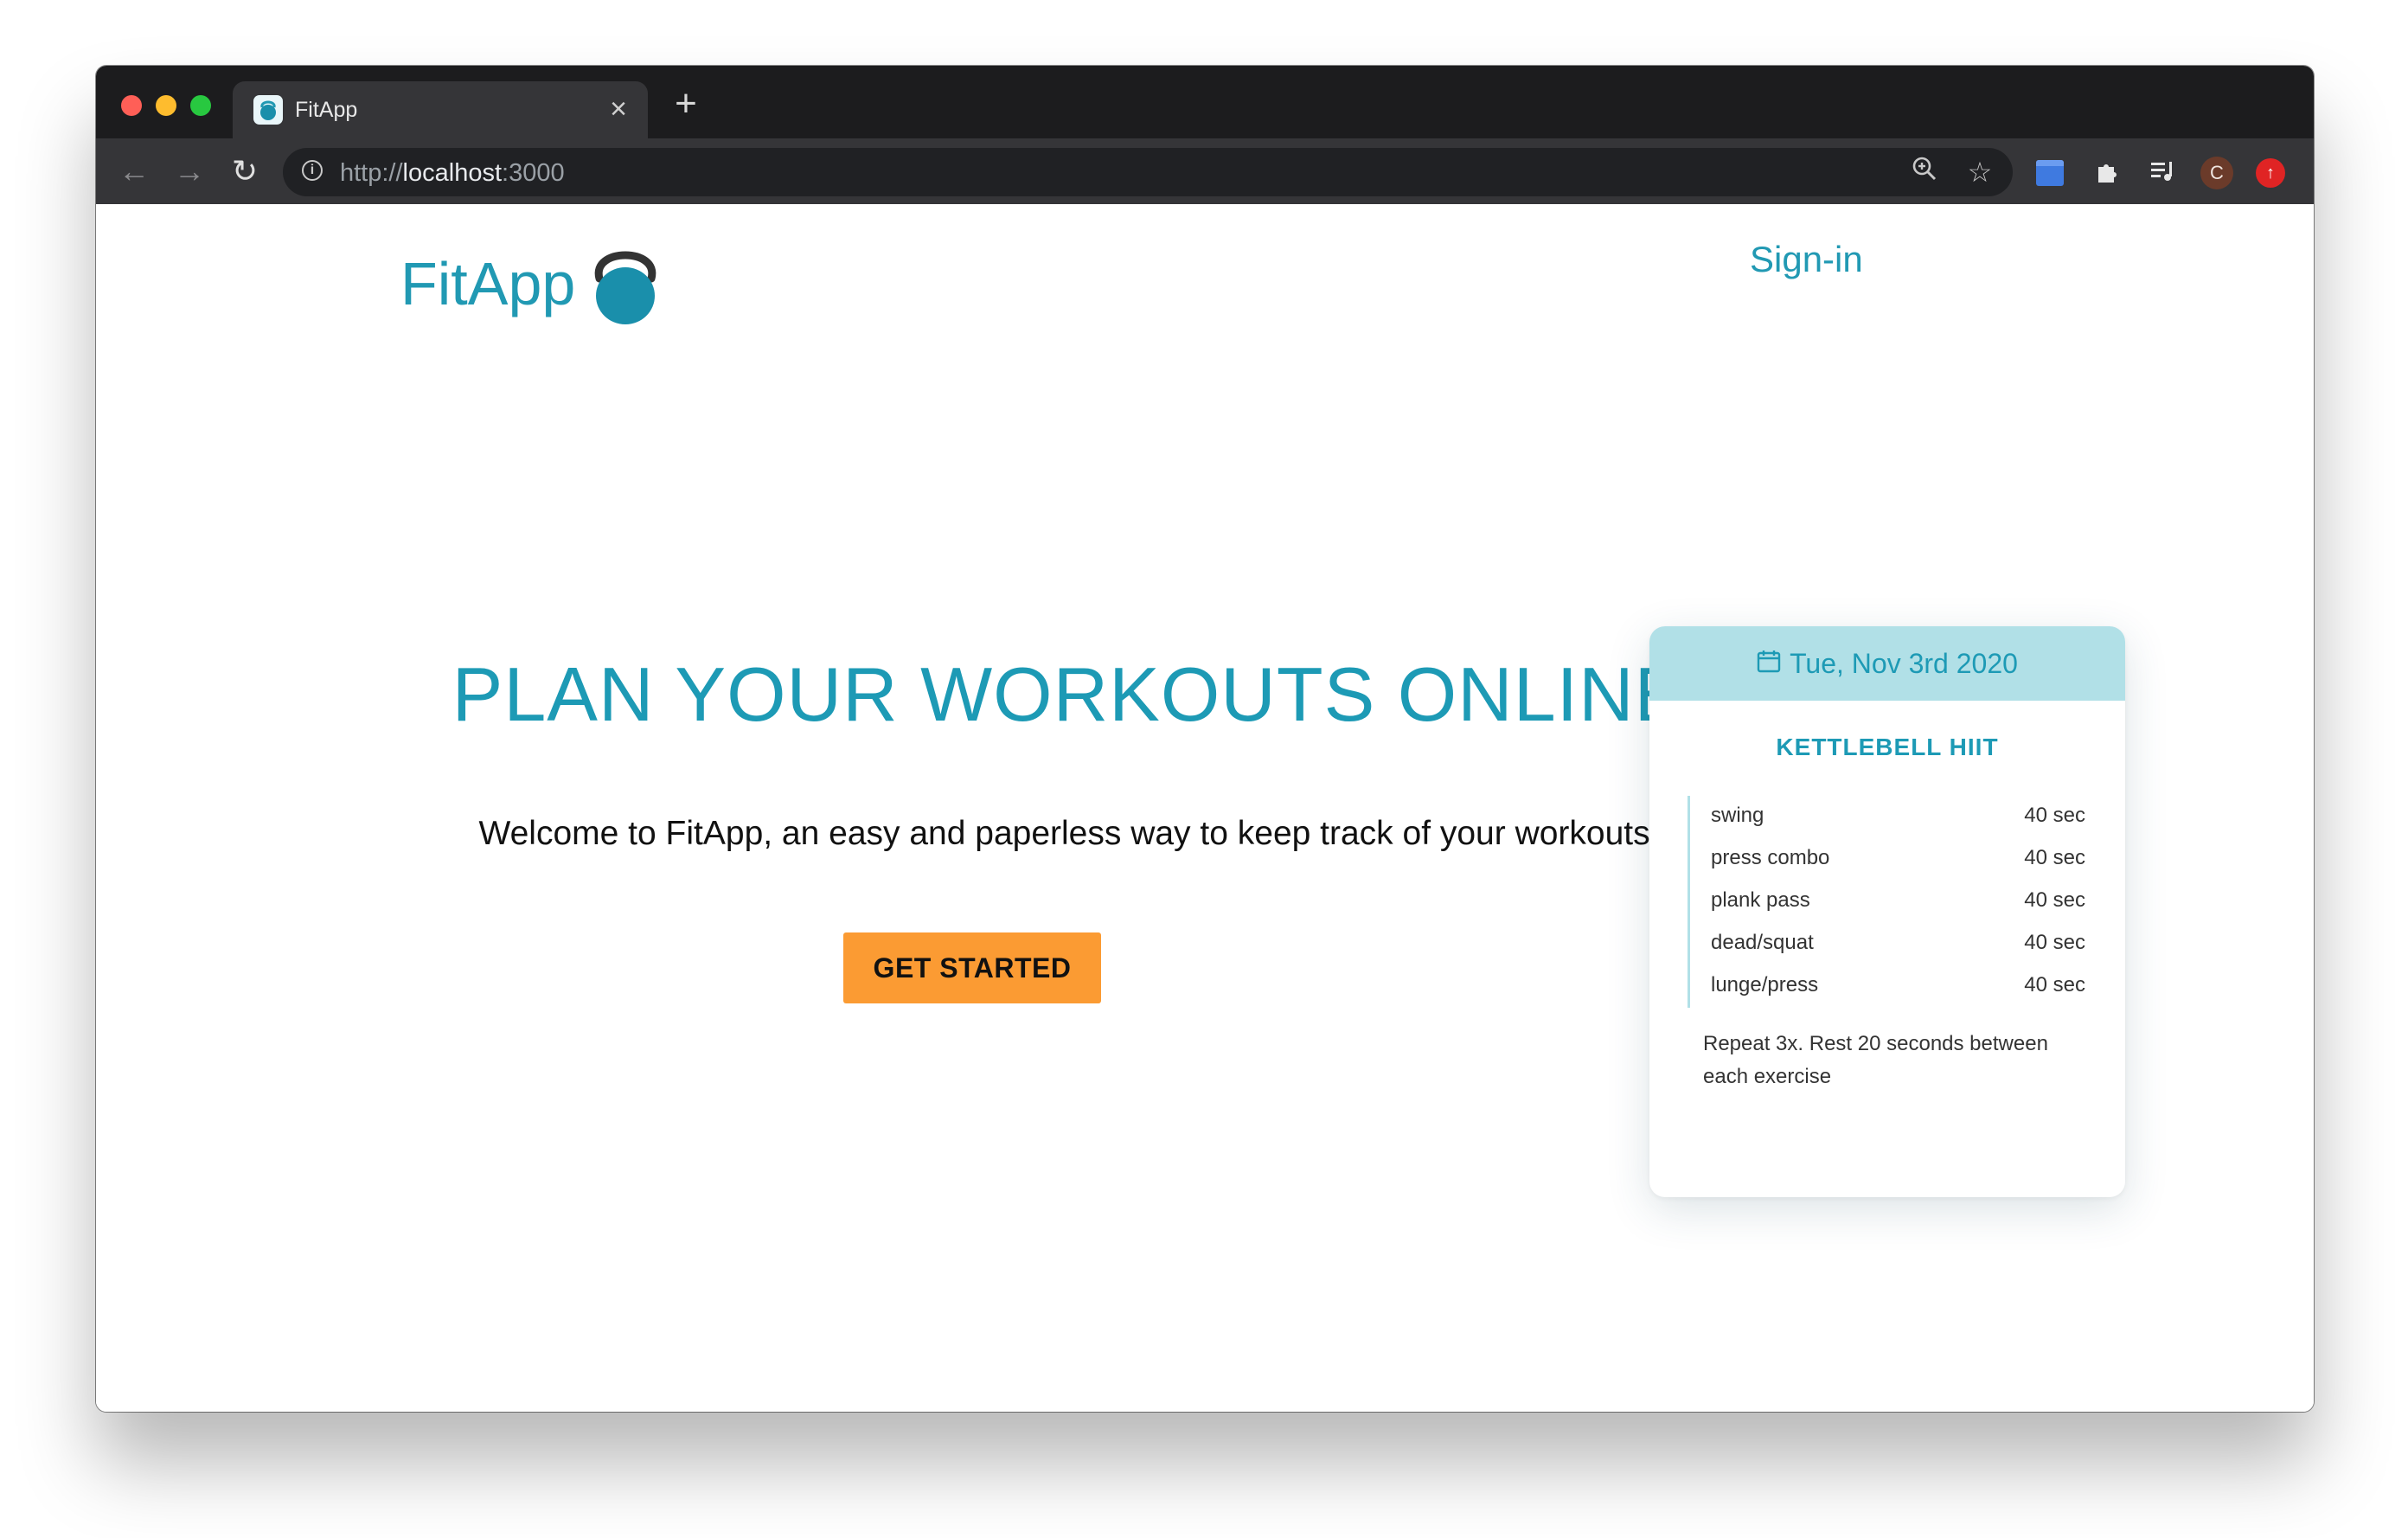 The height and width of the screenshot is (1538, 2408). What do you see at coordinates (312, 170) in the screenshot?
I see `info-icon: i` at bounding box center [312, 170].